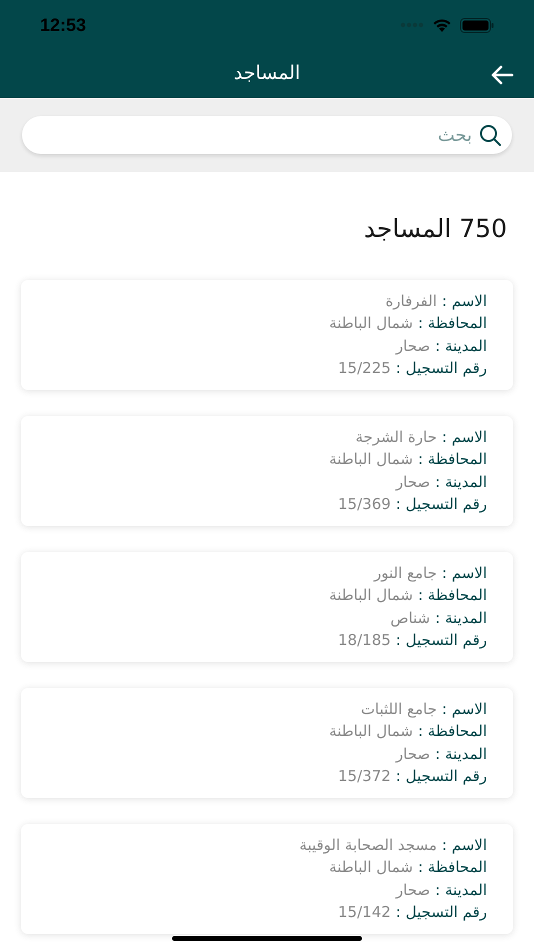 The height and width of the screenshot is (950, 534). What do you see at coordinates (364, 368) in the screenshot?
I see `field-value: 15/225` at bounding box center [364, 368].